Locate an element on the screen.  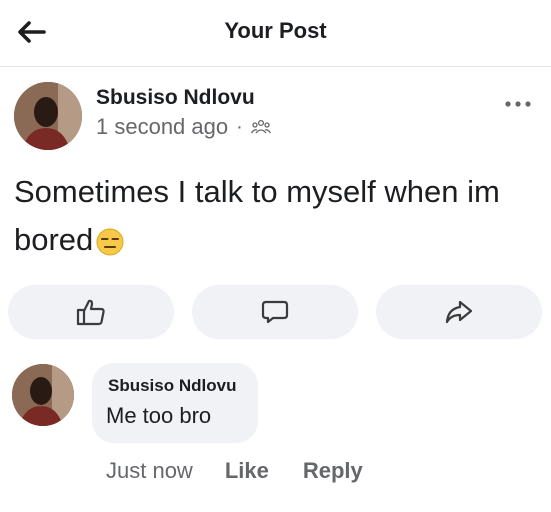
comment-like-button: Like is located at coordinates (247, 471).